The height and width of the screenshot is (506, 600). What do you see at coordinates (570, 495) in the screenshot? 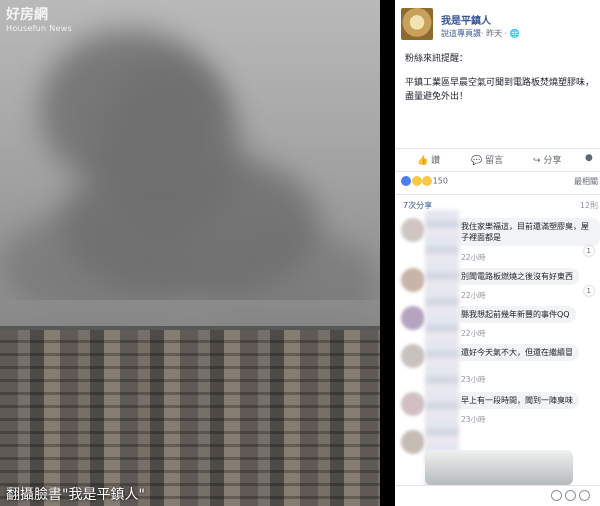
I see `camera-icon` at bounding box center [570, 495].